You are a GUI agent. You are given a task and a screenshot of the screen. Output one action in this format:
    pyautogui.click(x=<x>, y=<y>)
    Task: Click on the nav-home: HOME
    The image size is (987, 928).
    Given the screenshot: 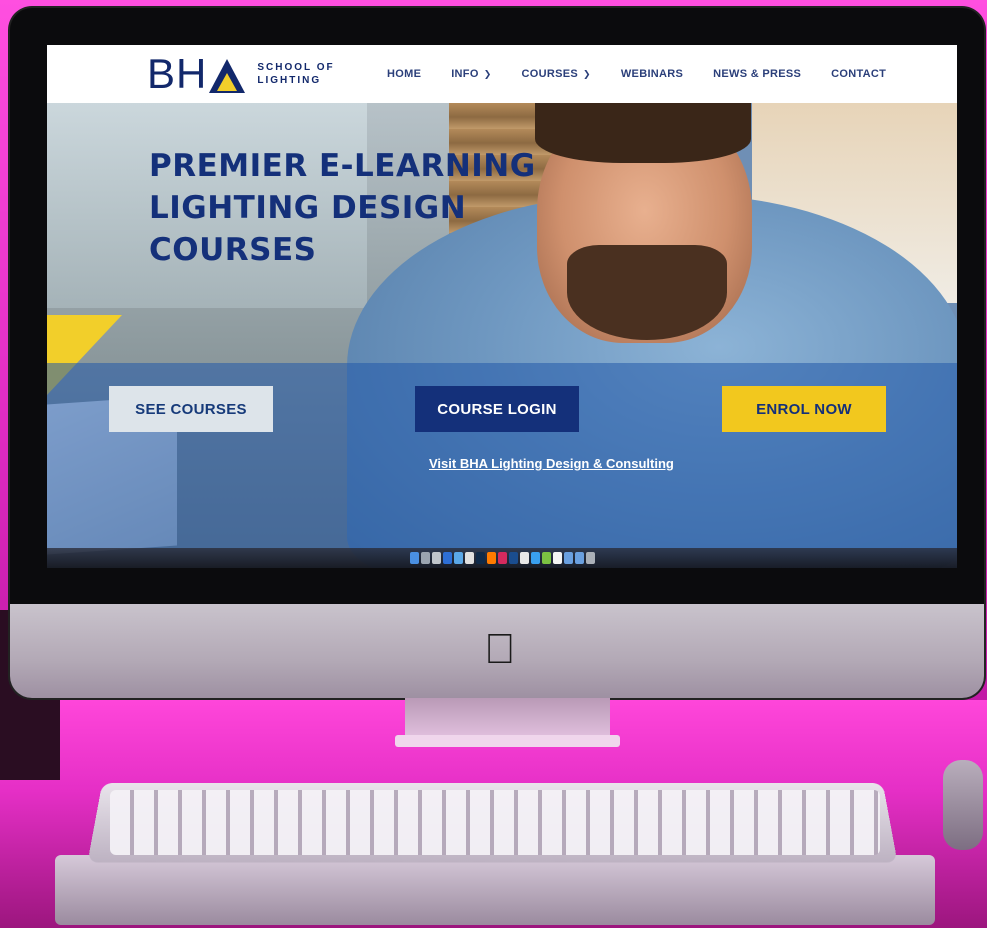 What is the action you would take?
    pyautogui.click(x=404, y=74)
    